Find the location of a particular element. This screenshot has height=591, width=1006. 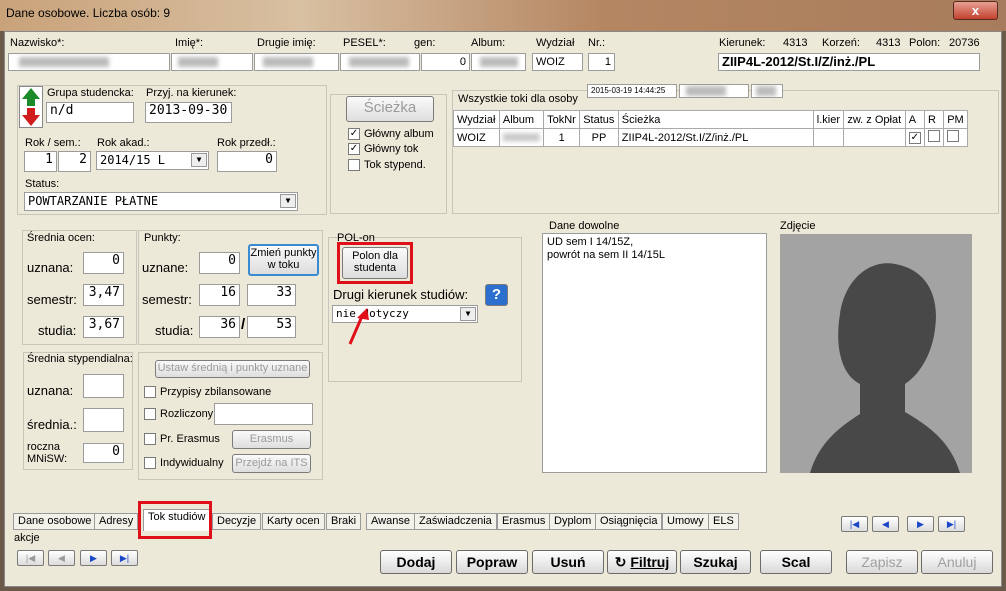

points-semester-a-field: 16 is located at coordinates (219, 295).